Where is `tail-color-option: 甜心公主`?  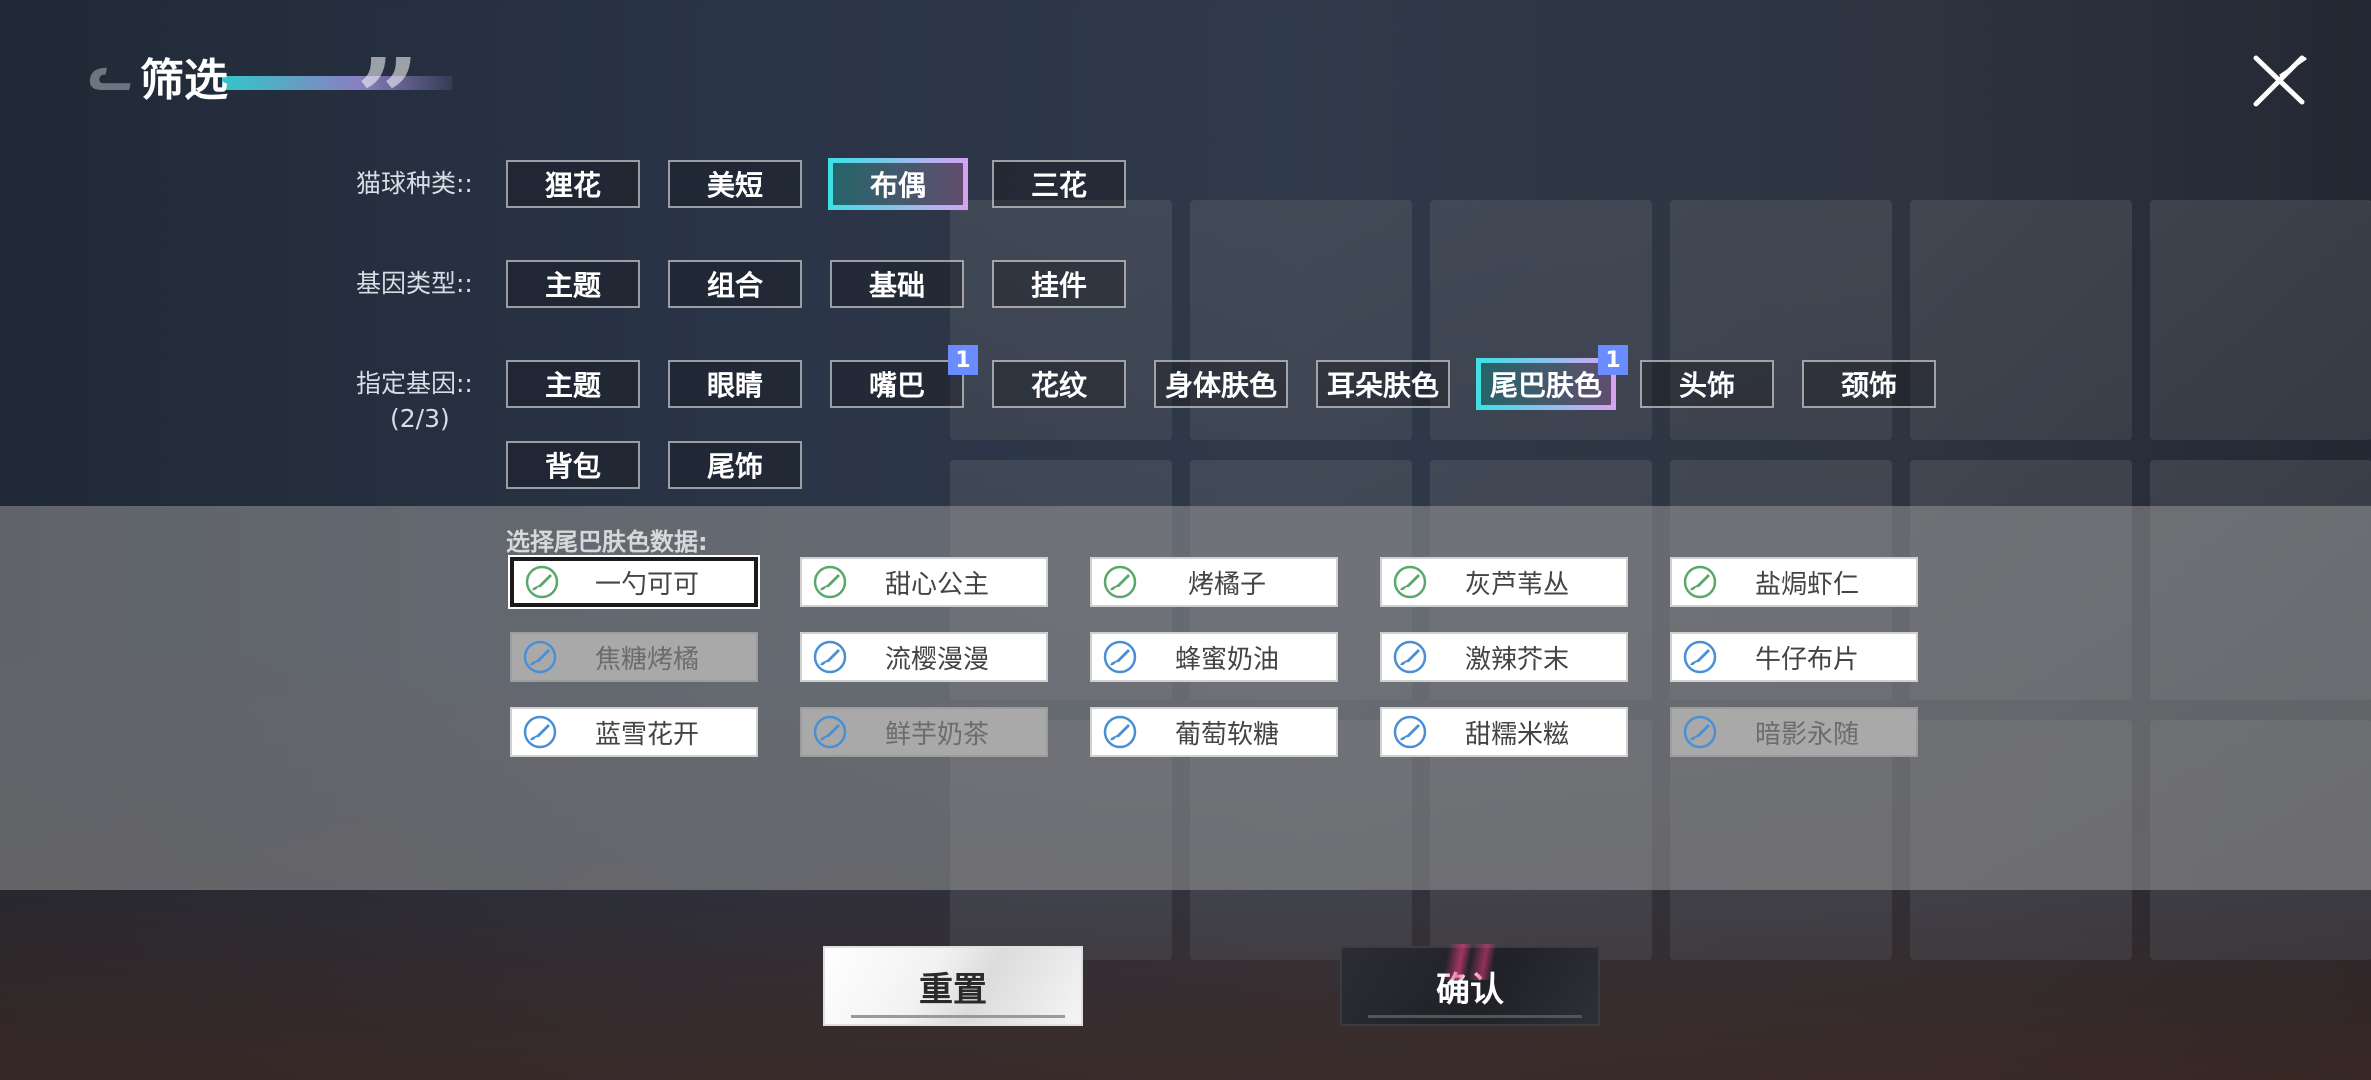 tail-color-option: 甜心公主 is located at coordinates (924, 582).